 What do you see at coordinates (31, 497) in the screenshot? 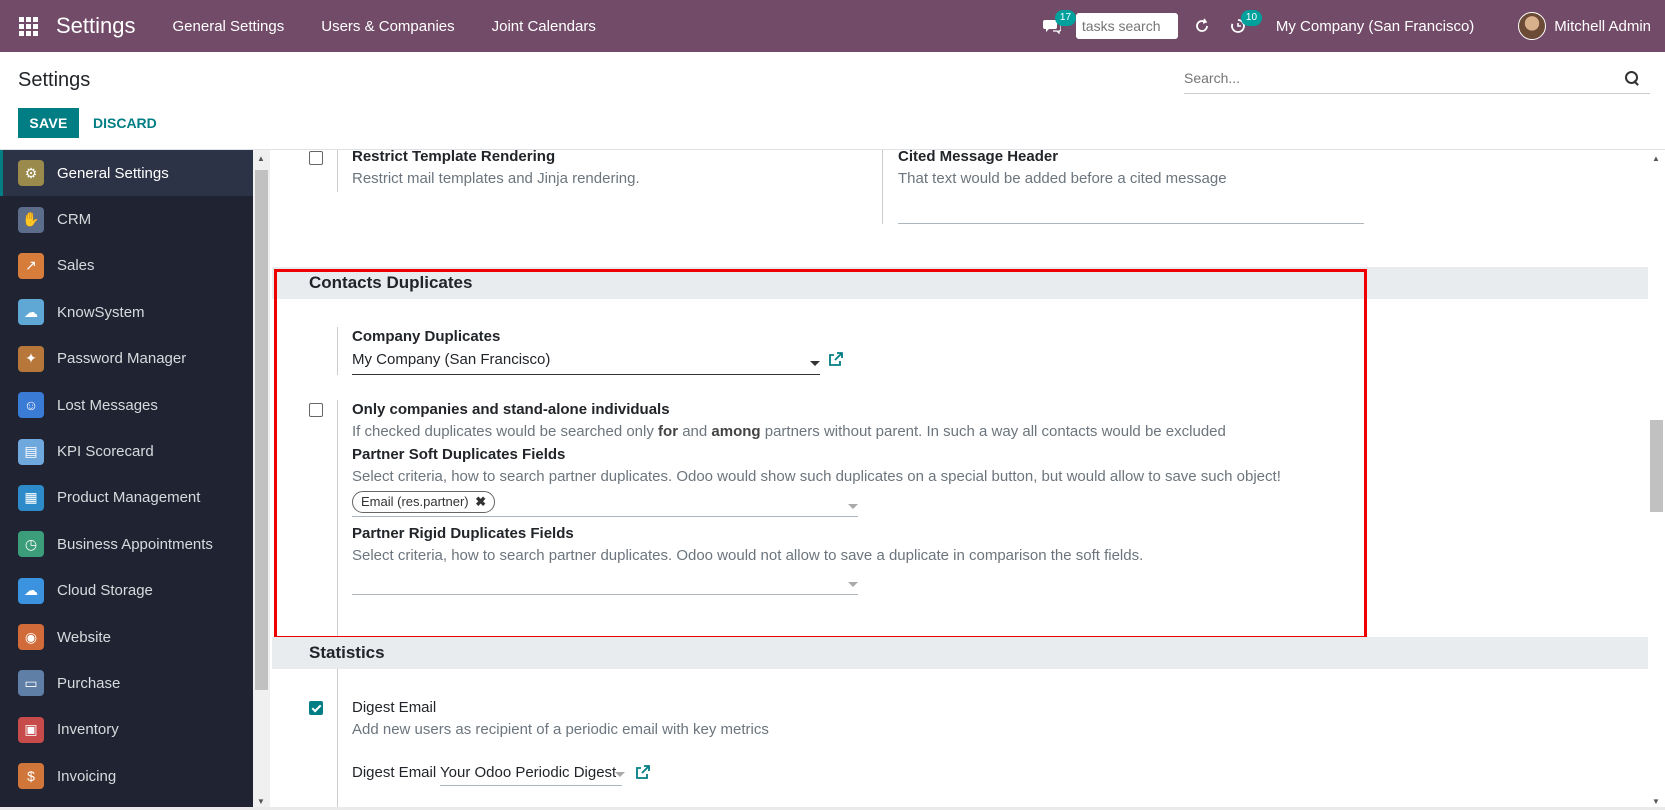
I see `product-grid-icon: ▦` at bounding box center [31, 497].